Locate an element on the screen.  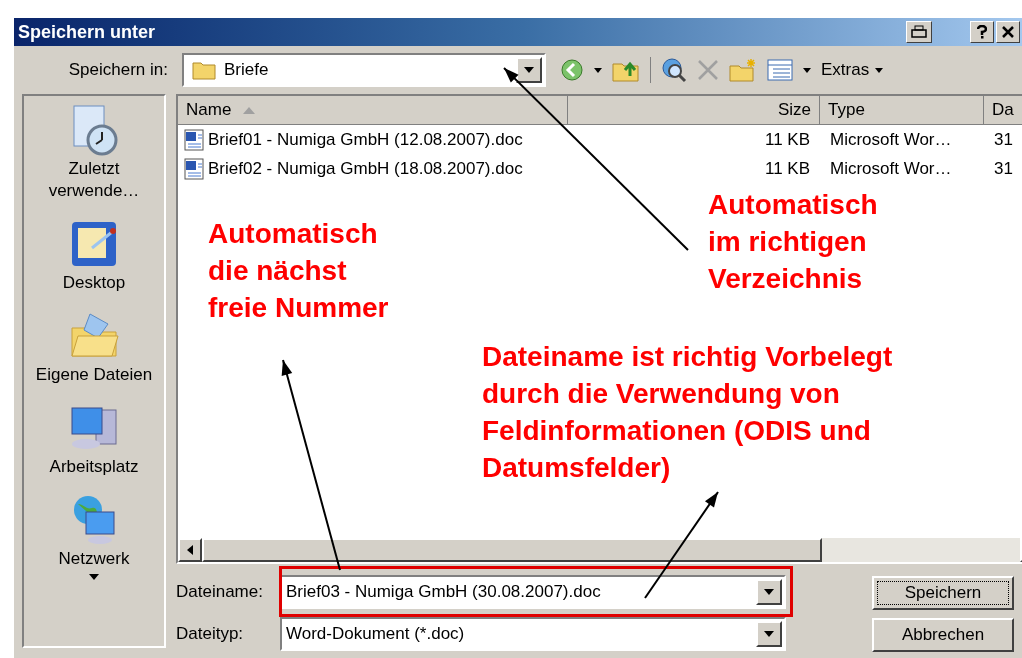
scroll-thumb is located at coordinates (512, 550).